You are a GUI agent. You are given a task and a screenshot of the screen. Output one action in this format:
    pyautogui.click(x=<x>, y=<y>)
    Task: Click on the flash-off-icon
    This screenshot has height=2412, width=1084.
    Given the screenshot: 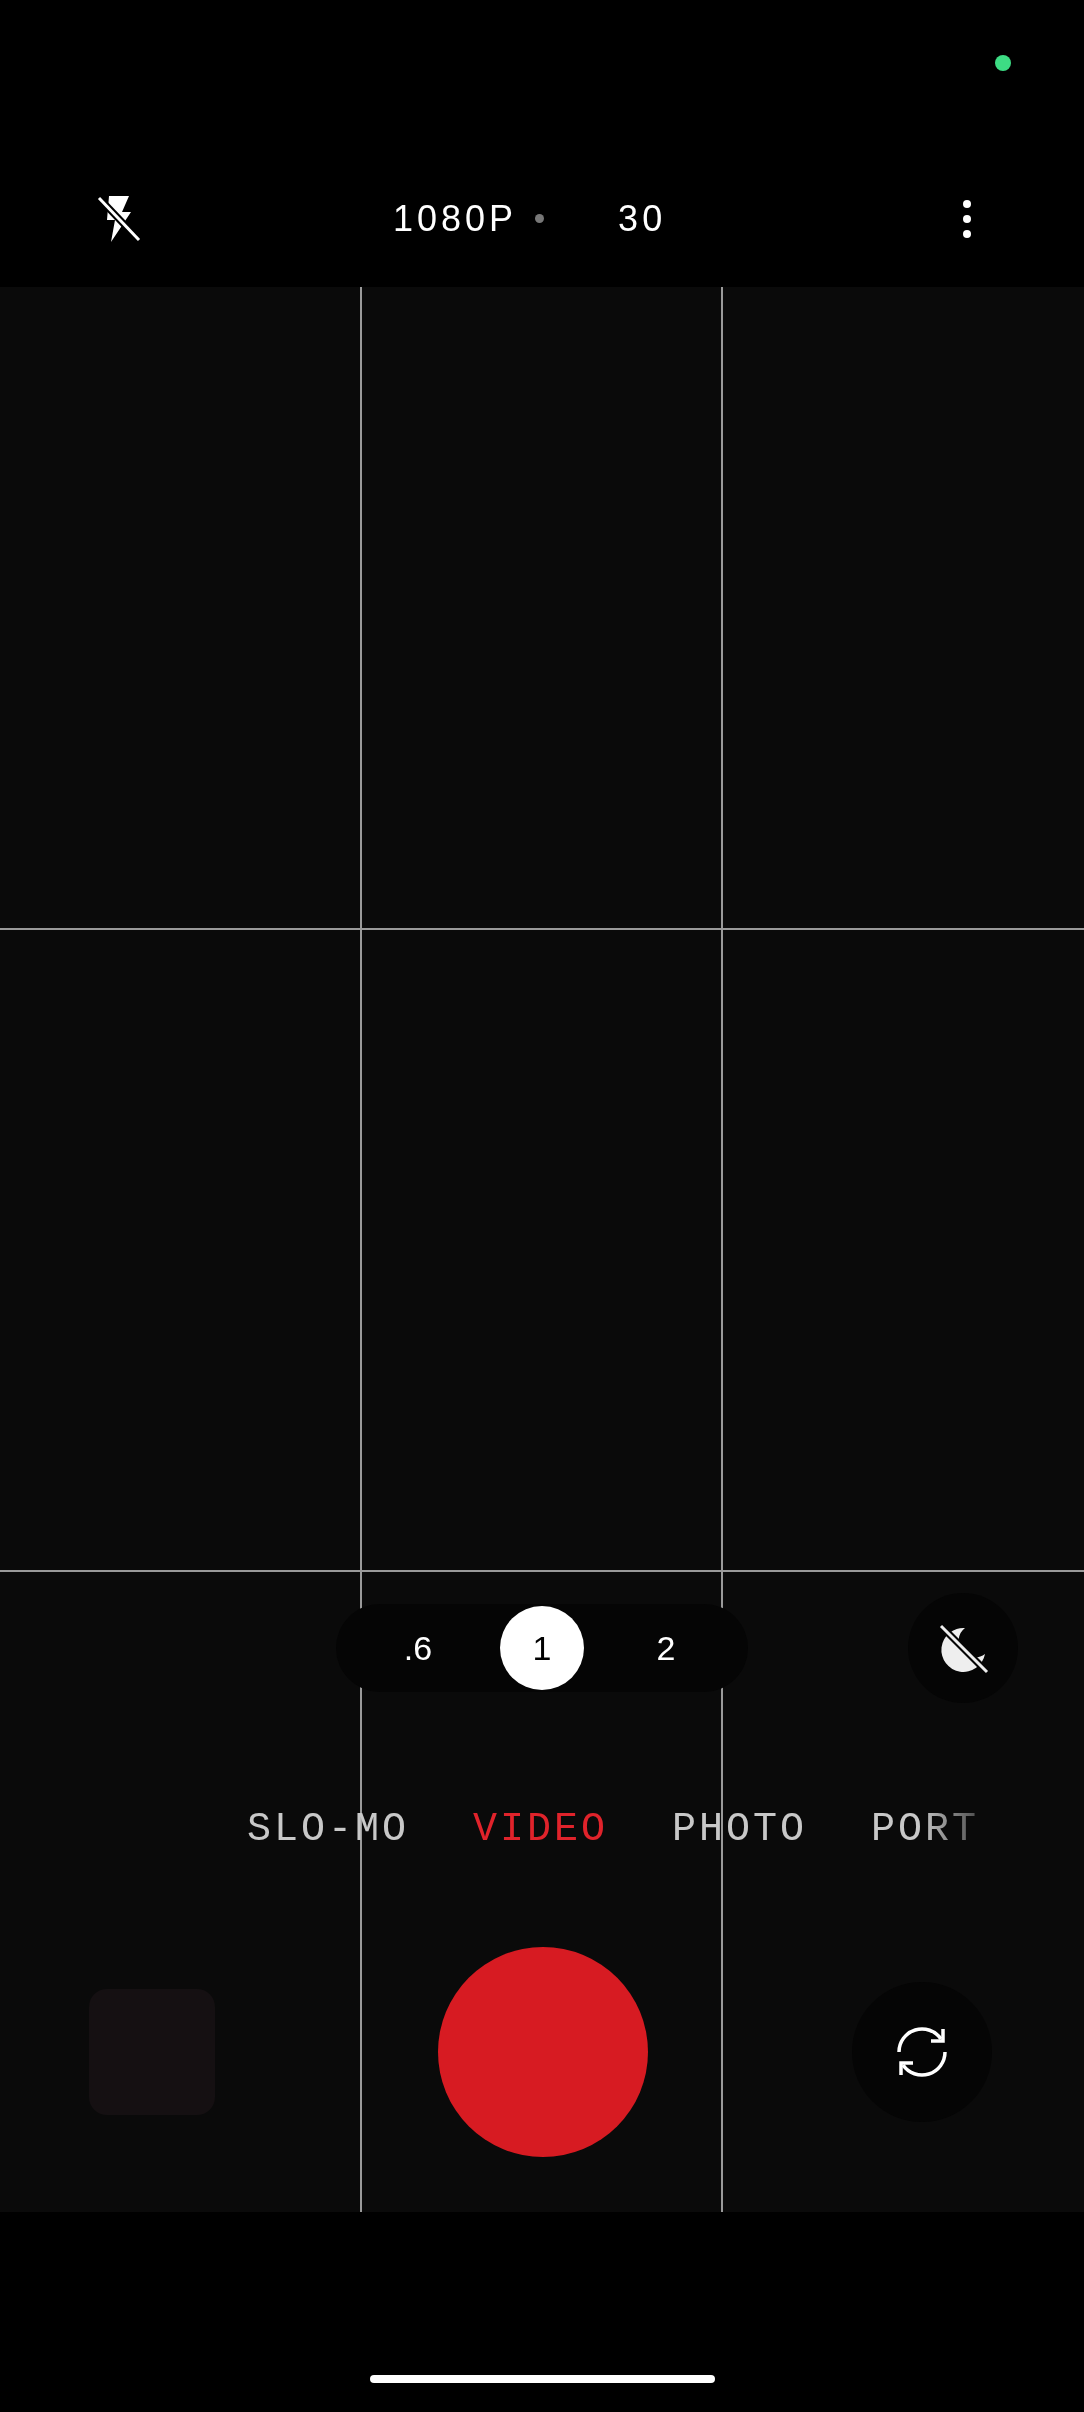 What is the action you would take?
    pyautogui.click(x=119, y=218)
    